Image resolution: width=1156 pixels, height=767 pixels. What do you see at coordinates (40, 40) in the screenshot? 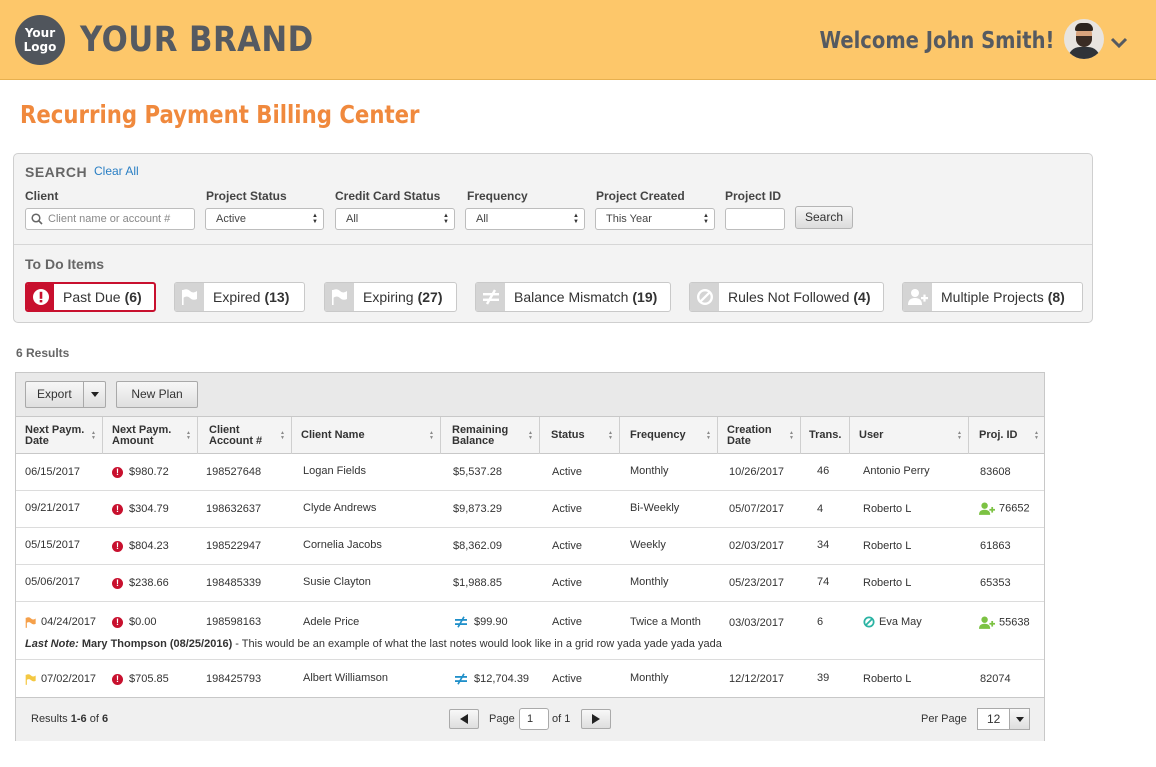
I see `brand-logo: Your Logo` at bounding box center [40, 40].